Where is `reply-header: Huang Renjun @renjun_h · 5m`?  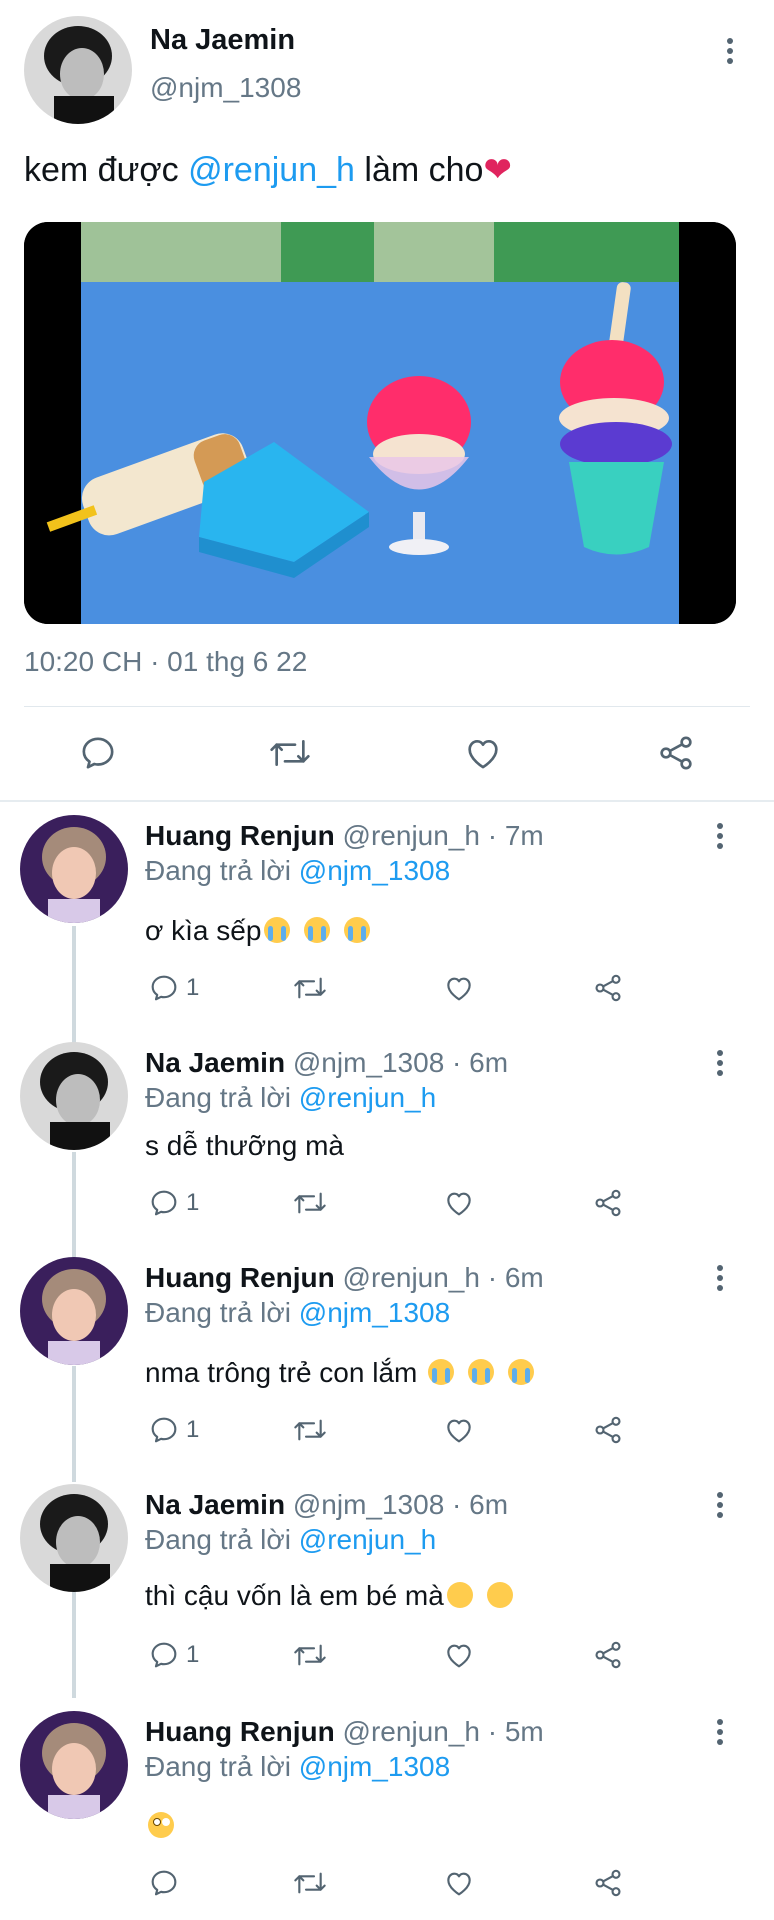 reply-header: Huang Renjun @renjun_h · 5m is located at coordinates (344, 1732).